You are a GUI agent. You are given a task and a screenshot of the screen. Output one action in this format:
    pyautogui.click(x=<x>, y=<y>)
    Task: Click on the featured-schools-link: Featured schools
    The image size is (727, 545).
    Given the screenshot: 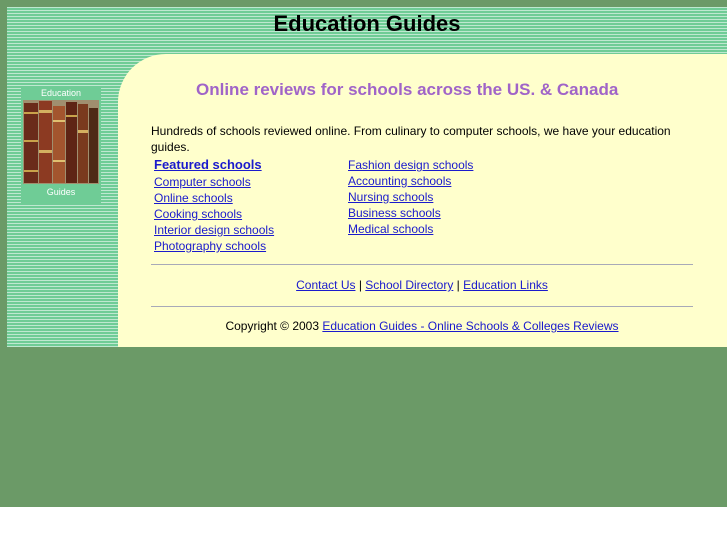 What is the action you would take?
    pyautogui.click(x=214, y=165)
    